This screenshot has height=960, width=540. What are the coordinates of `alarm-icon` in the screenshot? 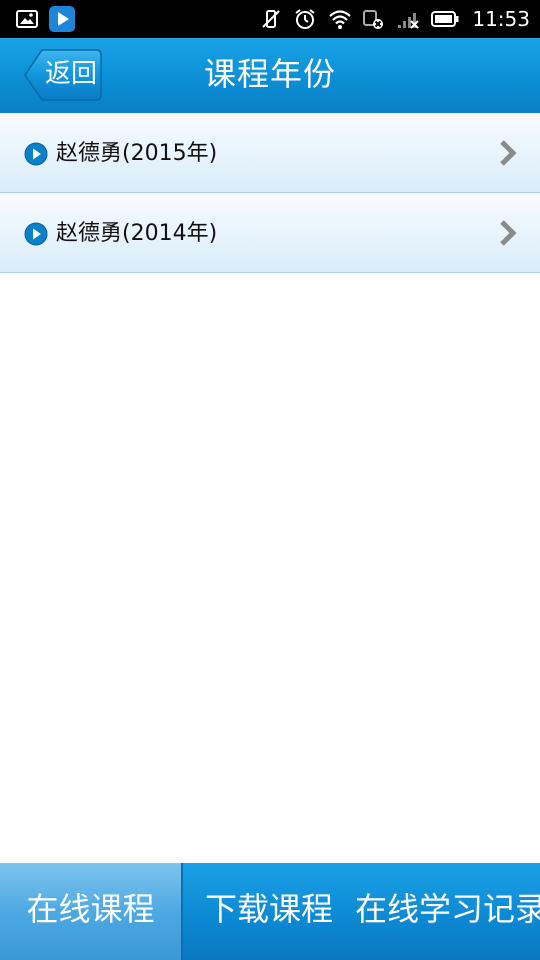 It's located at (305, 19).